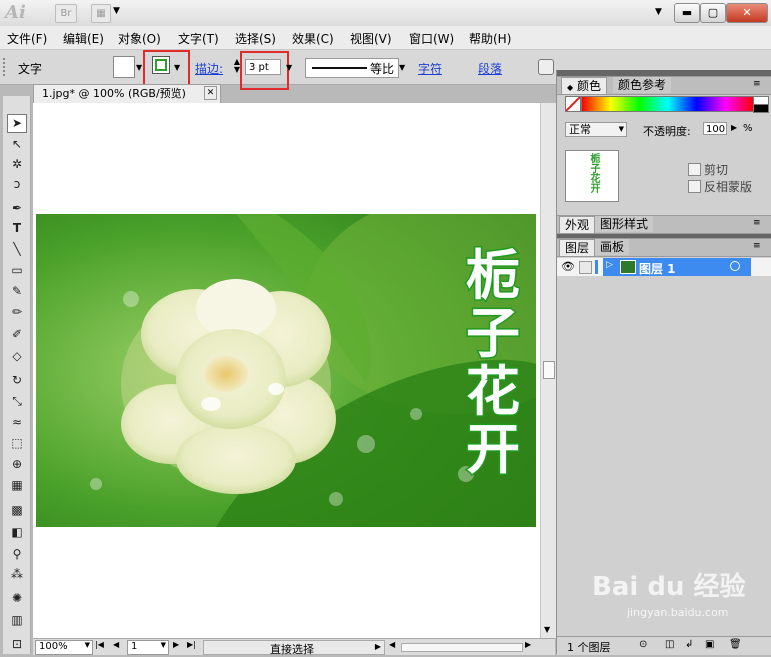  Describe the element at coordinates (83, 38) in the screenshot. I see `menu-edit: 编辑(E)` at that location.